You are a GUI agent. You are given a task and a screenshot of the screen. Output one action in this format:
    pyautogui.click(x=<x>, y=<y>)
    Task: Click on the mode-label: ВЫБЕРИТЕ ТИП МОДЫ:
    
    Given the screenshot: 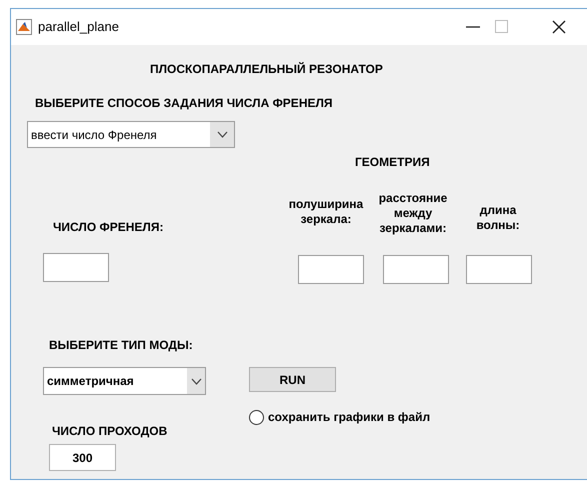 What is the action you would take?
    pyautogui.click(x=121, y=345)
    